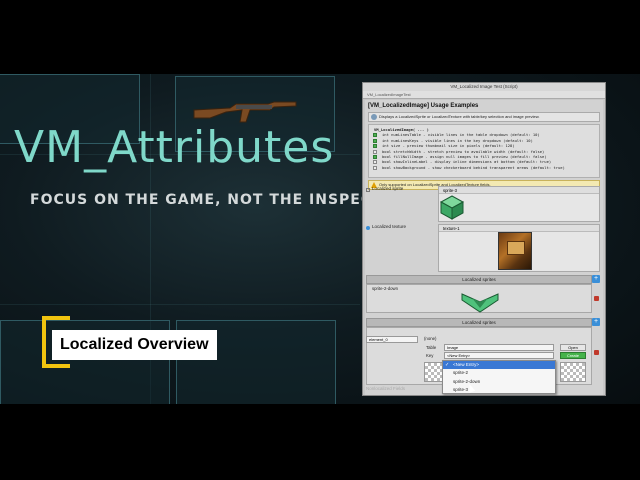 This screenshot has width=640, height=480. Describe the element at coordinates (368, 190) in the screenshot. I see `sprite-foldout-toggle` at that location.